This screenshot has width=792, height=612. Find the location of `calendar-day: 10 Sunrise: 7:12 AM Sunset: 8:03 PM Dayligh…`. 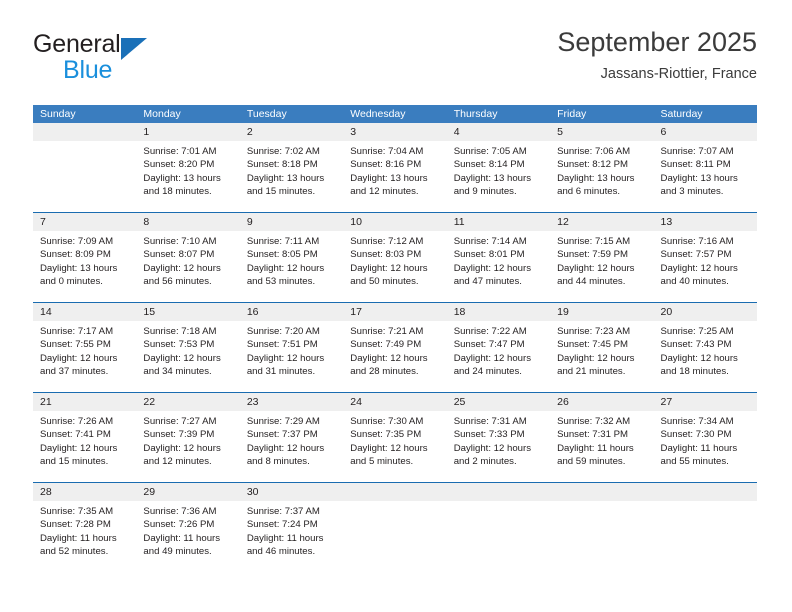

calendar-day: 10 Sunrise: 7:12 AM Sunset: 8:03 PM Dayligh… is located at coordinates (395, 257).